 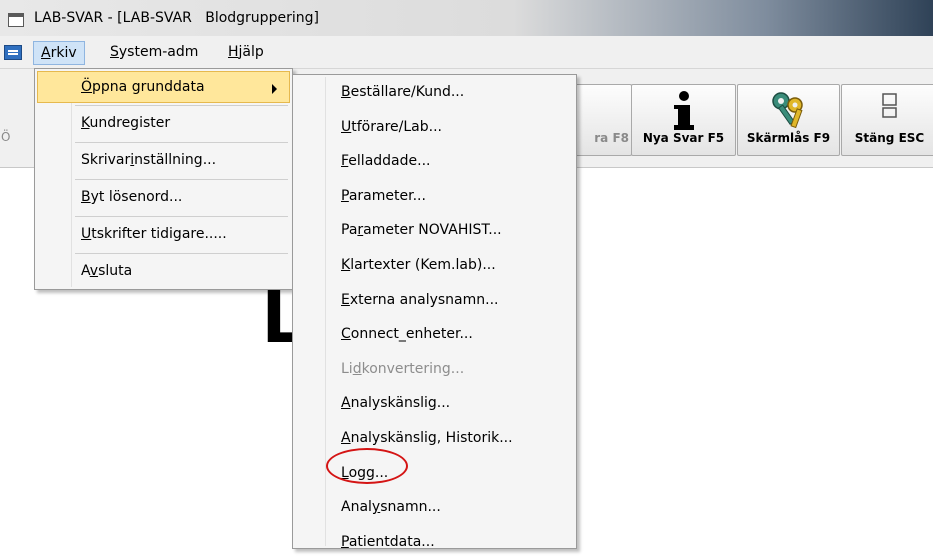 What do you see at coordinates (154, 52) in the screenshot?
I see `menu-system-adm: System-adm` at bounding box center [154, 52].